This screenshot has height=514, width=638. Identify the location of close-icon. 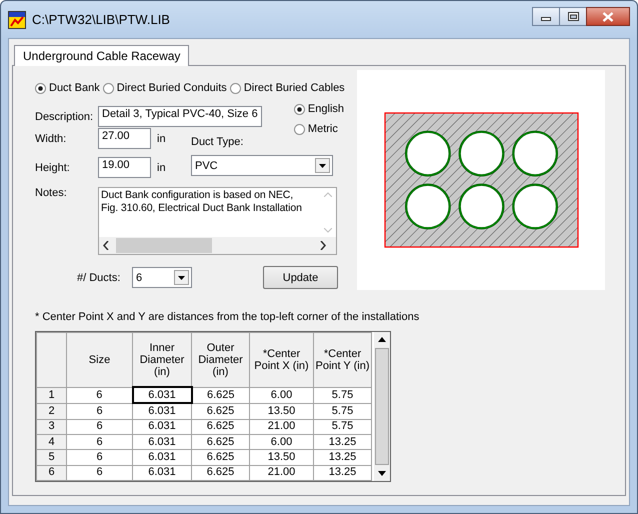
(608, 17).